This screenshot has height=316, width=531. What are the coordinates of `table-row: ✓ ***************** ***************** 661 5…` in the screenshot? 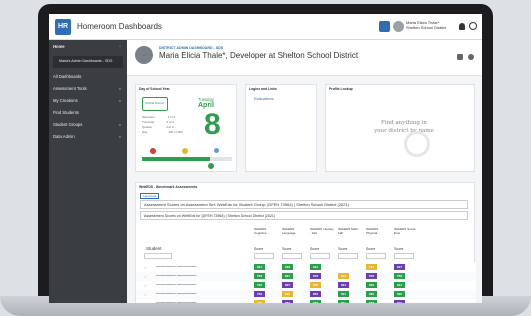 It's located at (306, 267).